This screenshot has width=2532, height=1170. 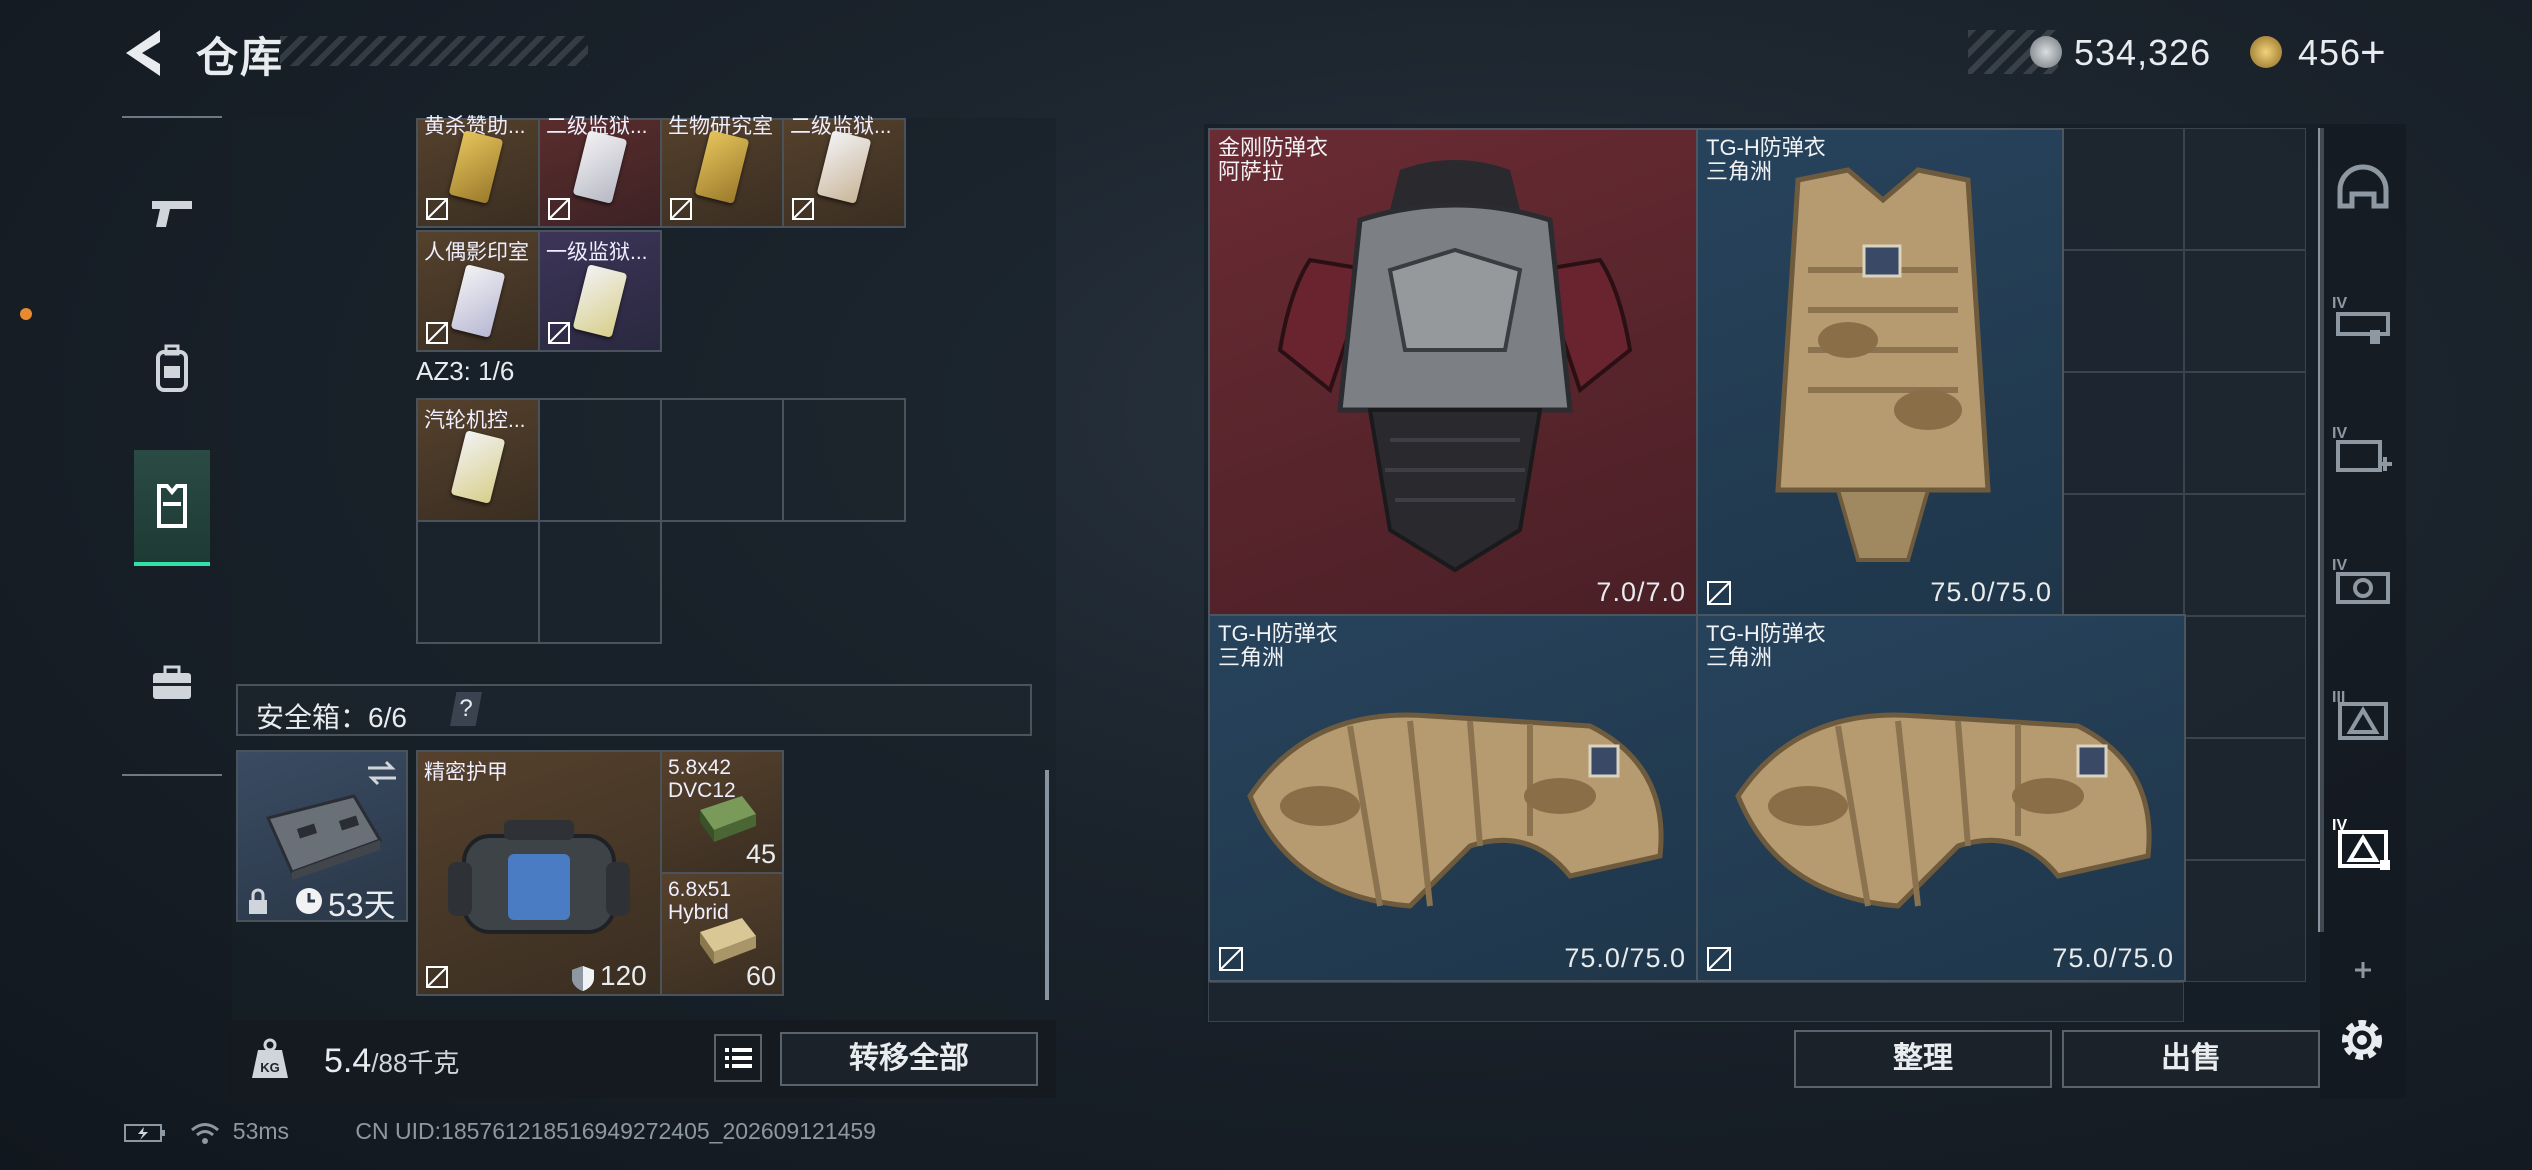 I want to click on tab-weapons, so click(x=172, y=213).